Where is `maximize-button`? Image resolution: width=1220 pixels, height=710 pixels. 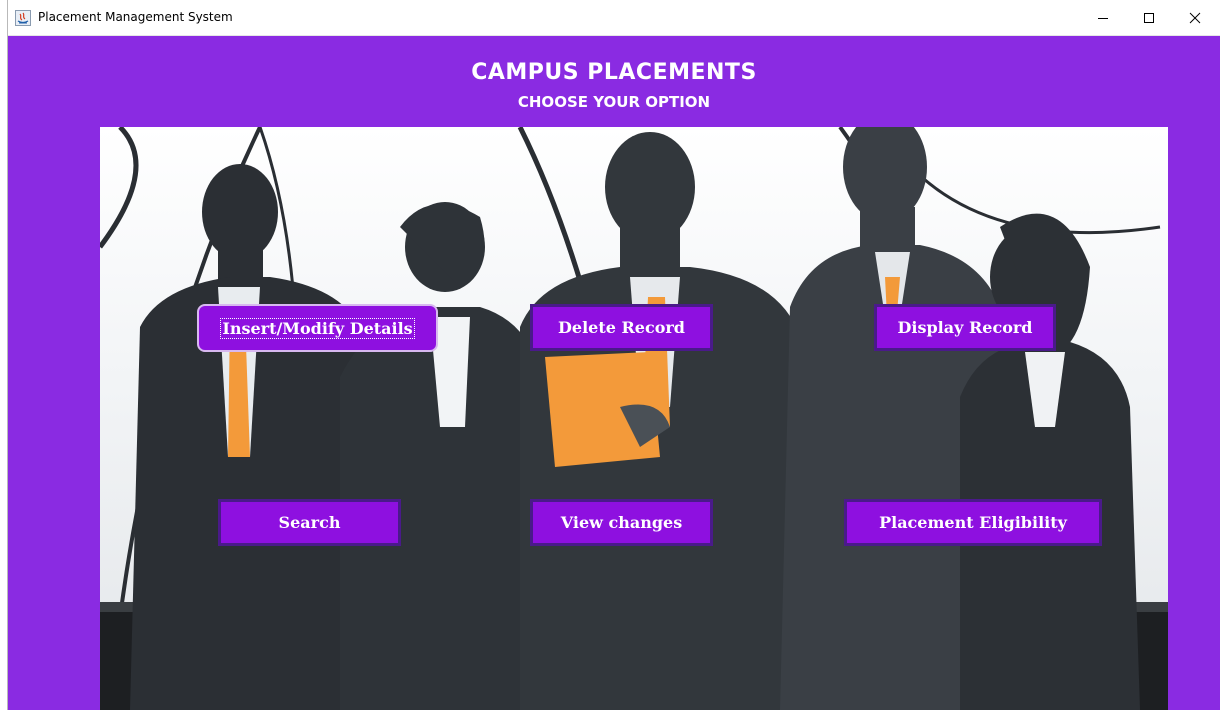 maximize-button is located at coordinates (1149, 18).